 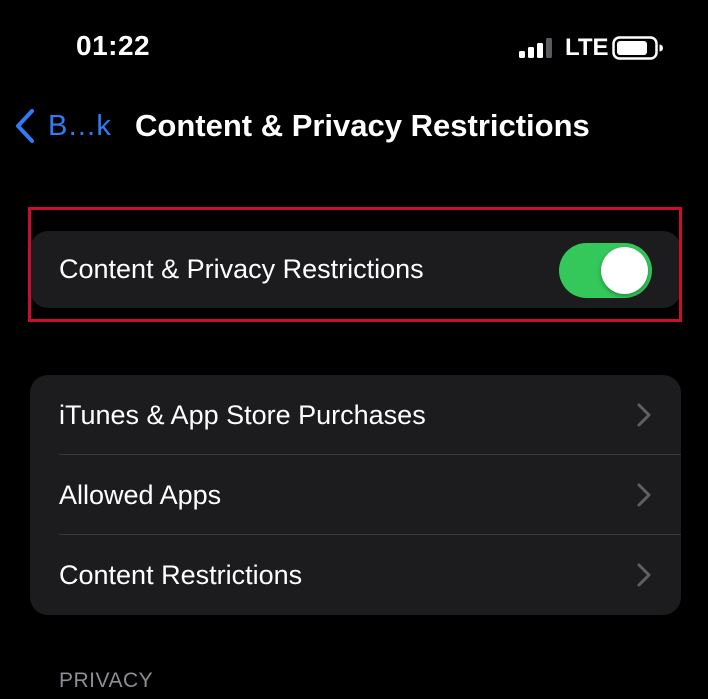 I want to click on list-item-itunes-app-store-purchases: iTunes & App Store Purchases, so click(x=355, y=415).